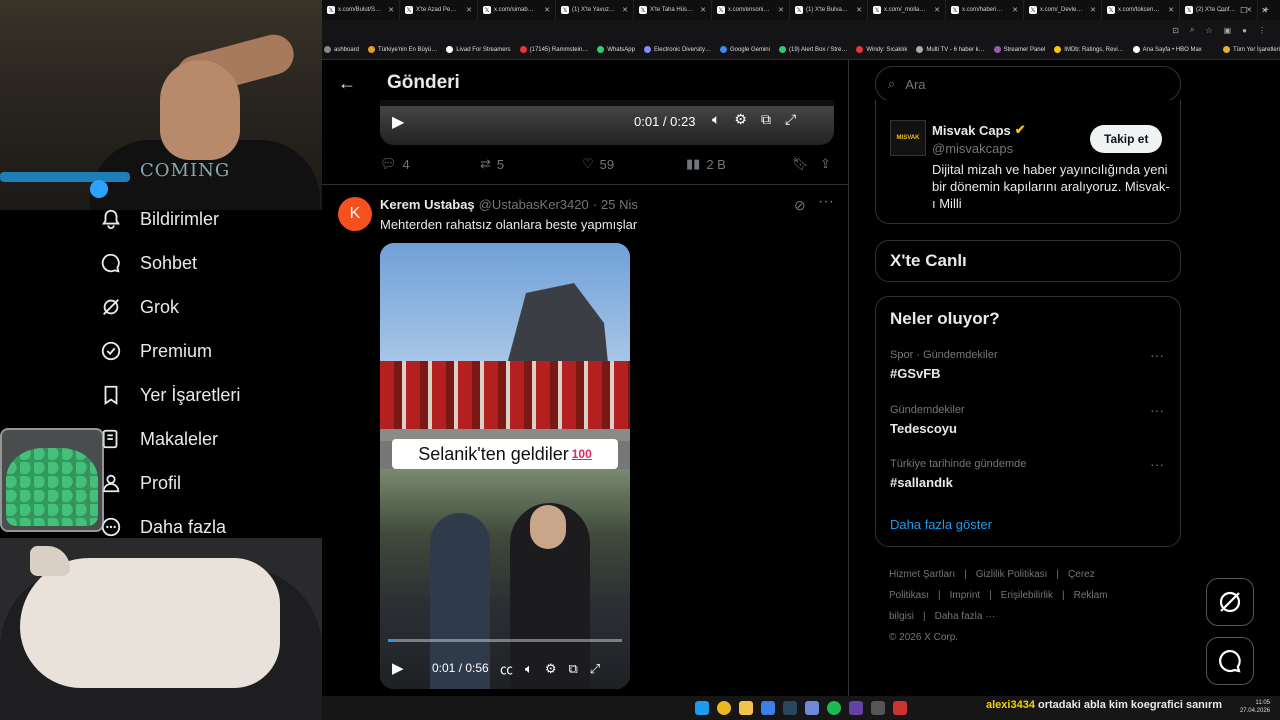  What do you see at coordinates (941, 524) in the screenshot?
I see `show-more-link: Daha fazla göster` at bounding box center [941, 524].